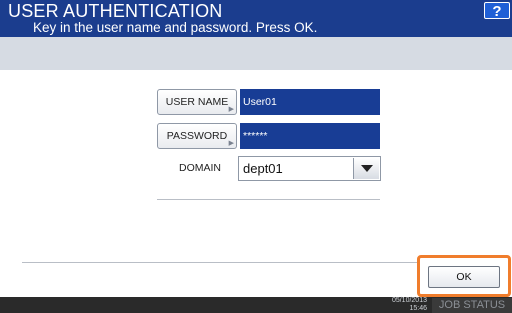  I want to click on header-strip, so click(256, 53).